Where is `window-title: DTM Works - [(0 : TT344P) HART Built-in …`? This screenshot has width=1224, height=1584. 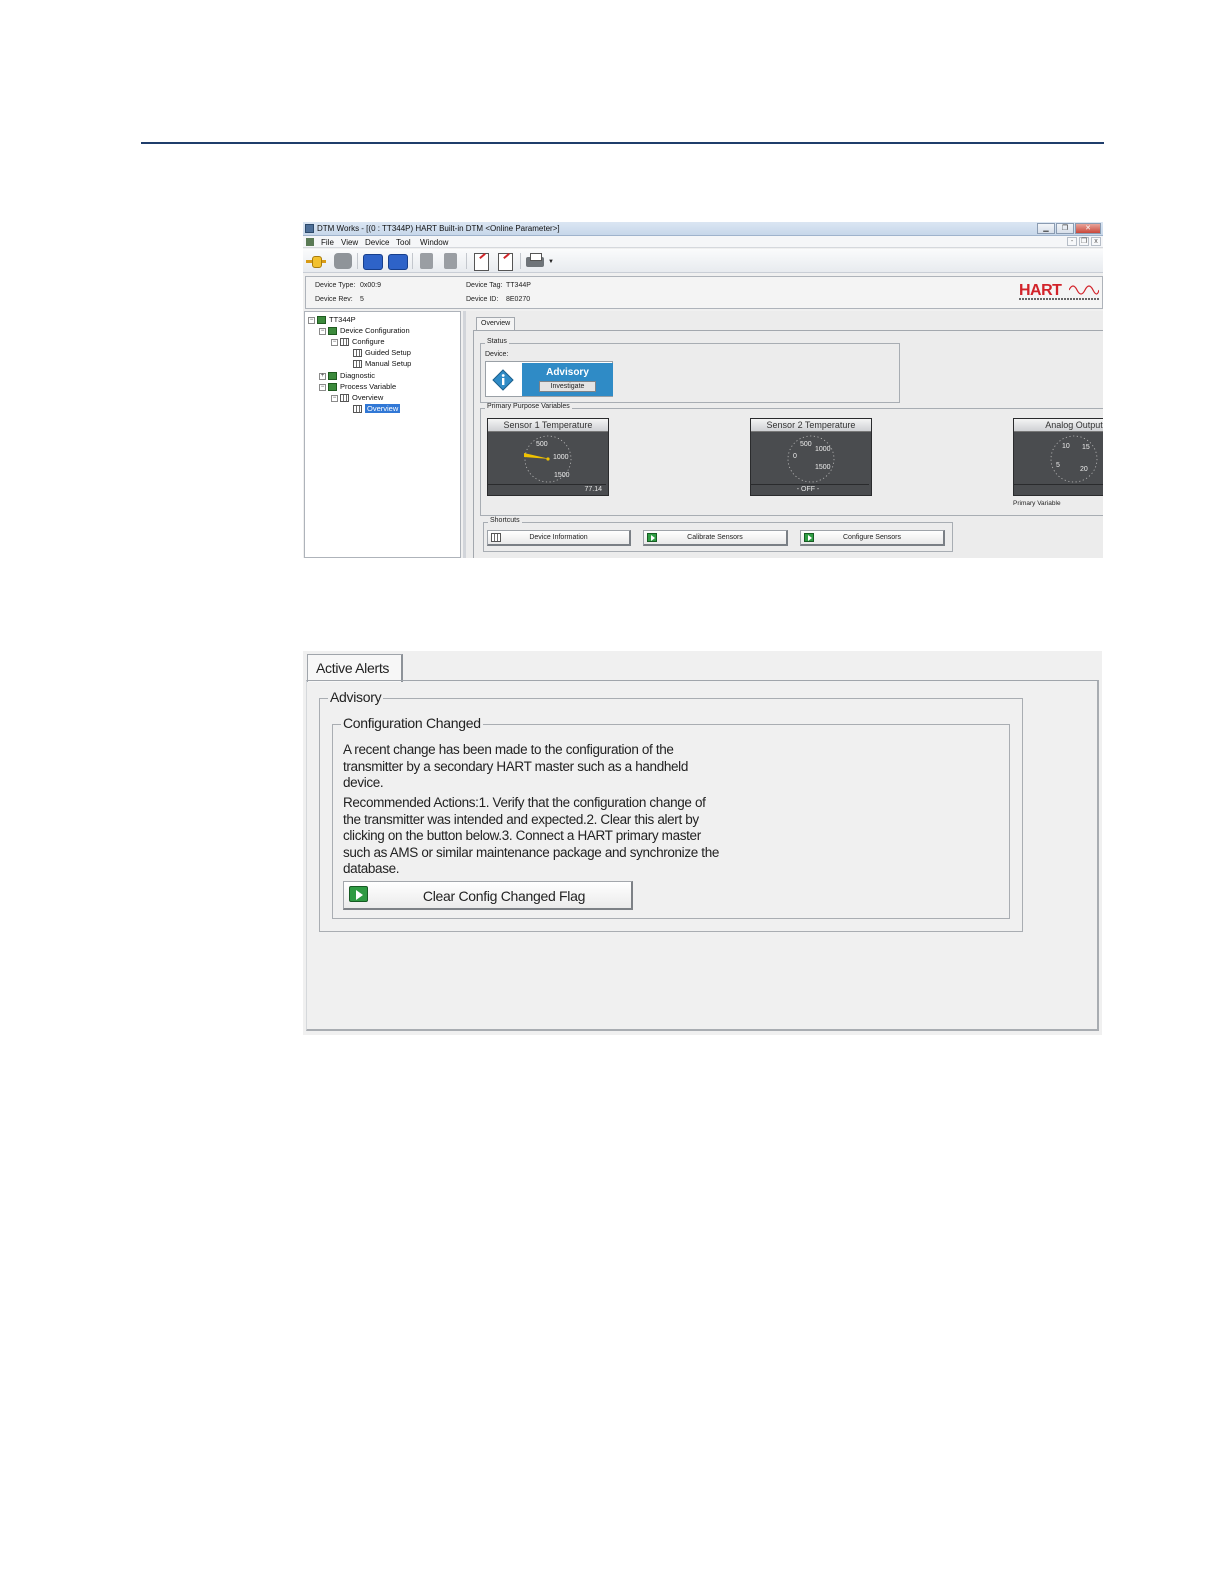 window-title: DTM Works - [(0 : TT344P) HART Built-in … is located at coordinates (438, 228).